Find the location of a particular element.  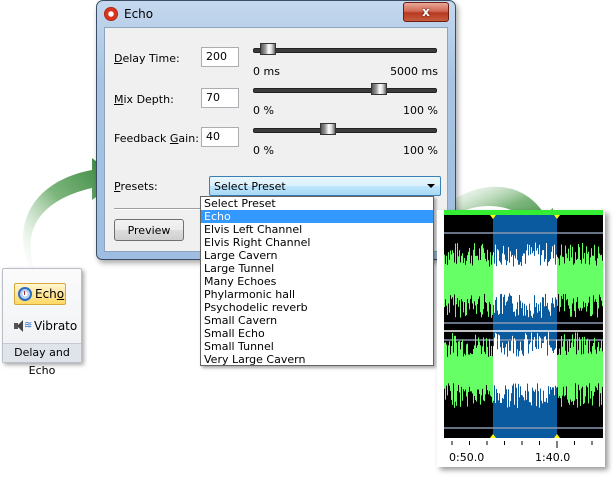

delay-min-label: 0 ms is located at coordinates (266, 71).